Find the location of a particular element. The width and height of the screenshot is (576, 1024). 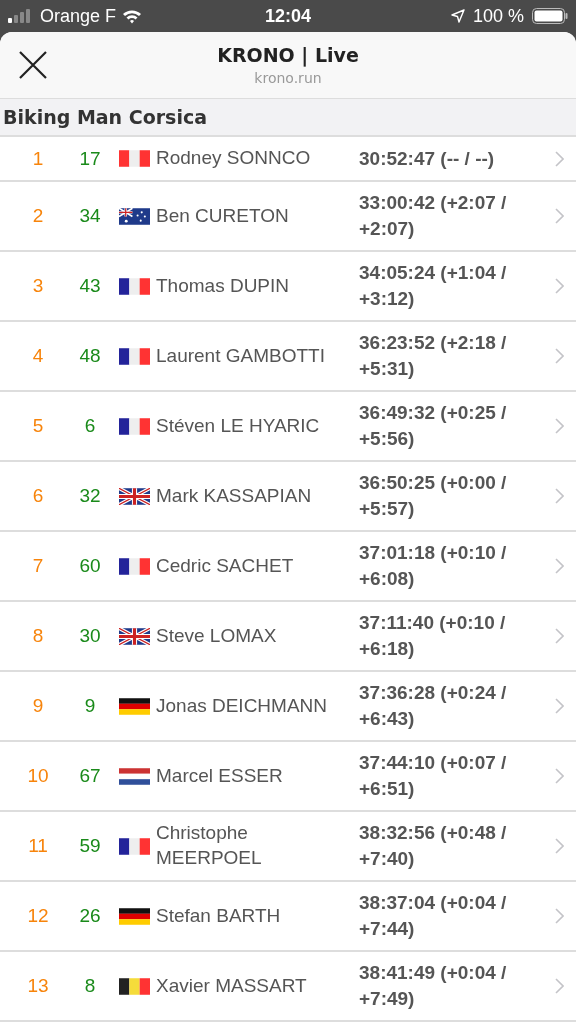

close-button is located at coordinates (33, 65).